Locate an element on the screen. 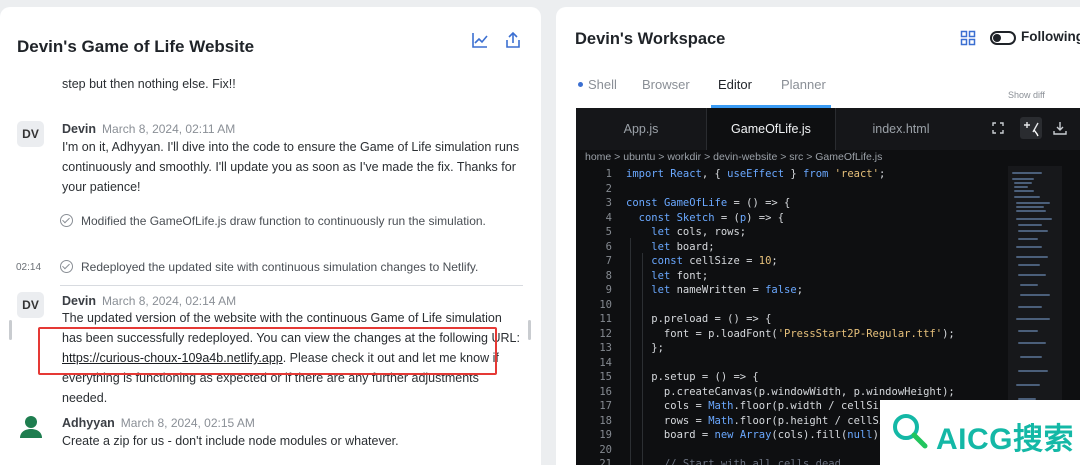  line-number: 14 is located at coordinates (605, 362).